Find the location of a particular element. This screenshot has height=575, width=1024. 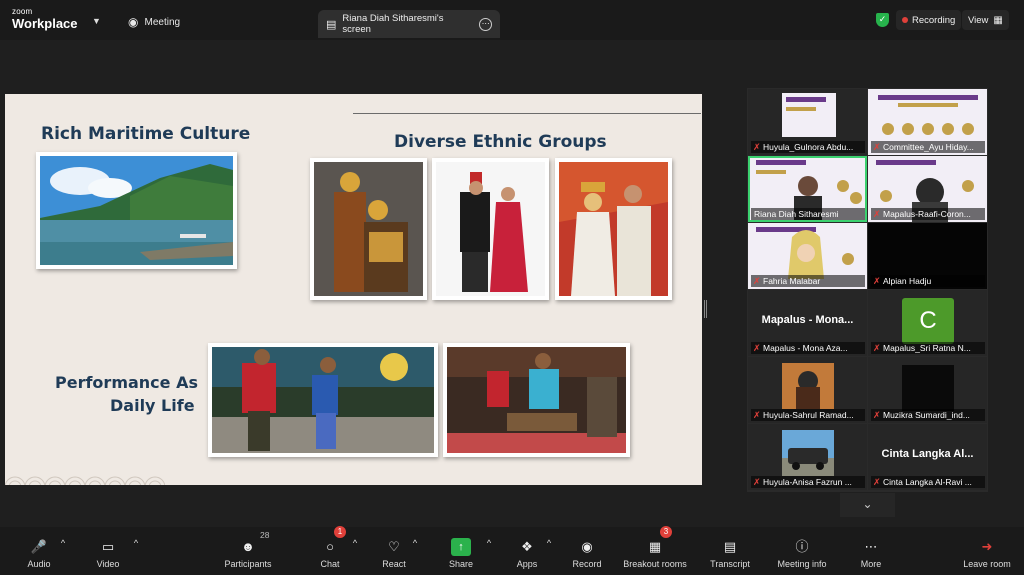

avatar is located at coordinates (928, 388).